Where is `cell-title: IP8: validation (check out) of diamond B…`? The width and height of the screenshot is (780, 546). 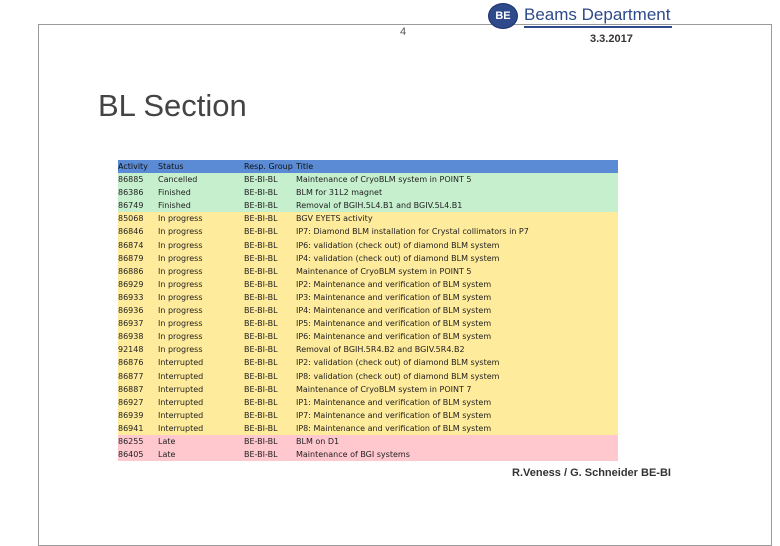
cell-title: IP8: validation (check out) of diamond B… is located at coordinates (398, 376).